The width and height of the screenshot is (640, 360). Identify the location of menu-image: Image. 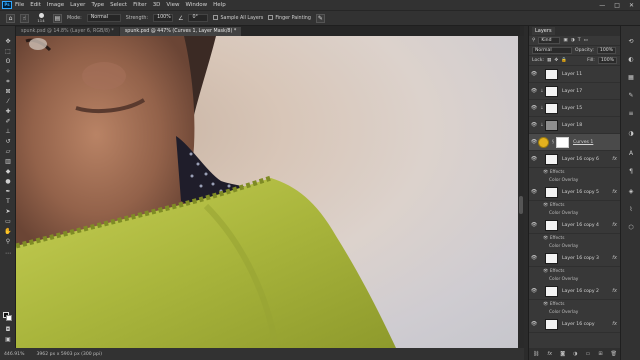
(55, 5).